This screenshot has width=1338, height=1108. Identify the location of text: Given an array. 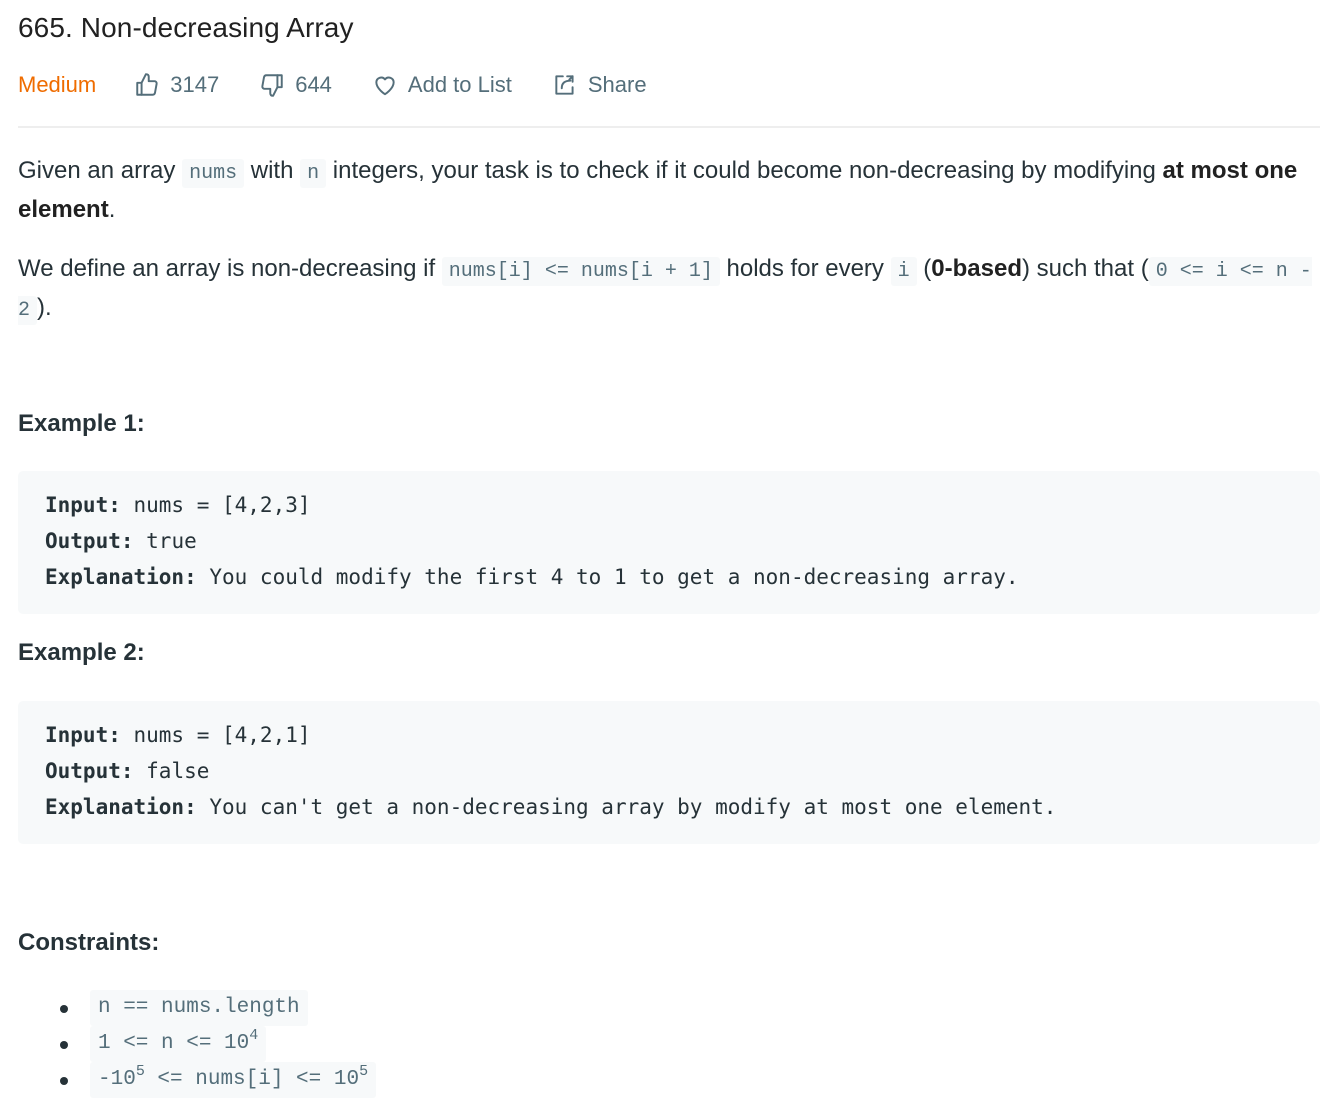
(100, 170).